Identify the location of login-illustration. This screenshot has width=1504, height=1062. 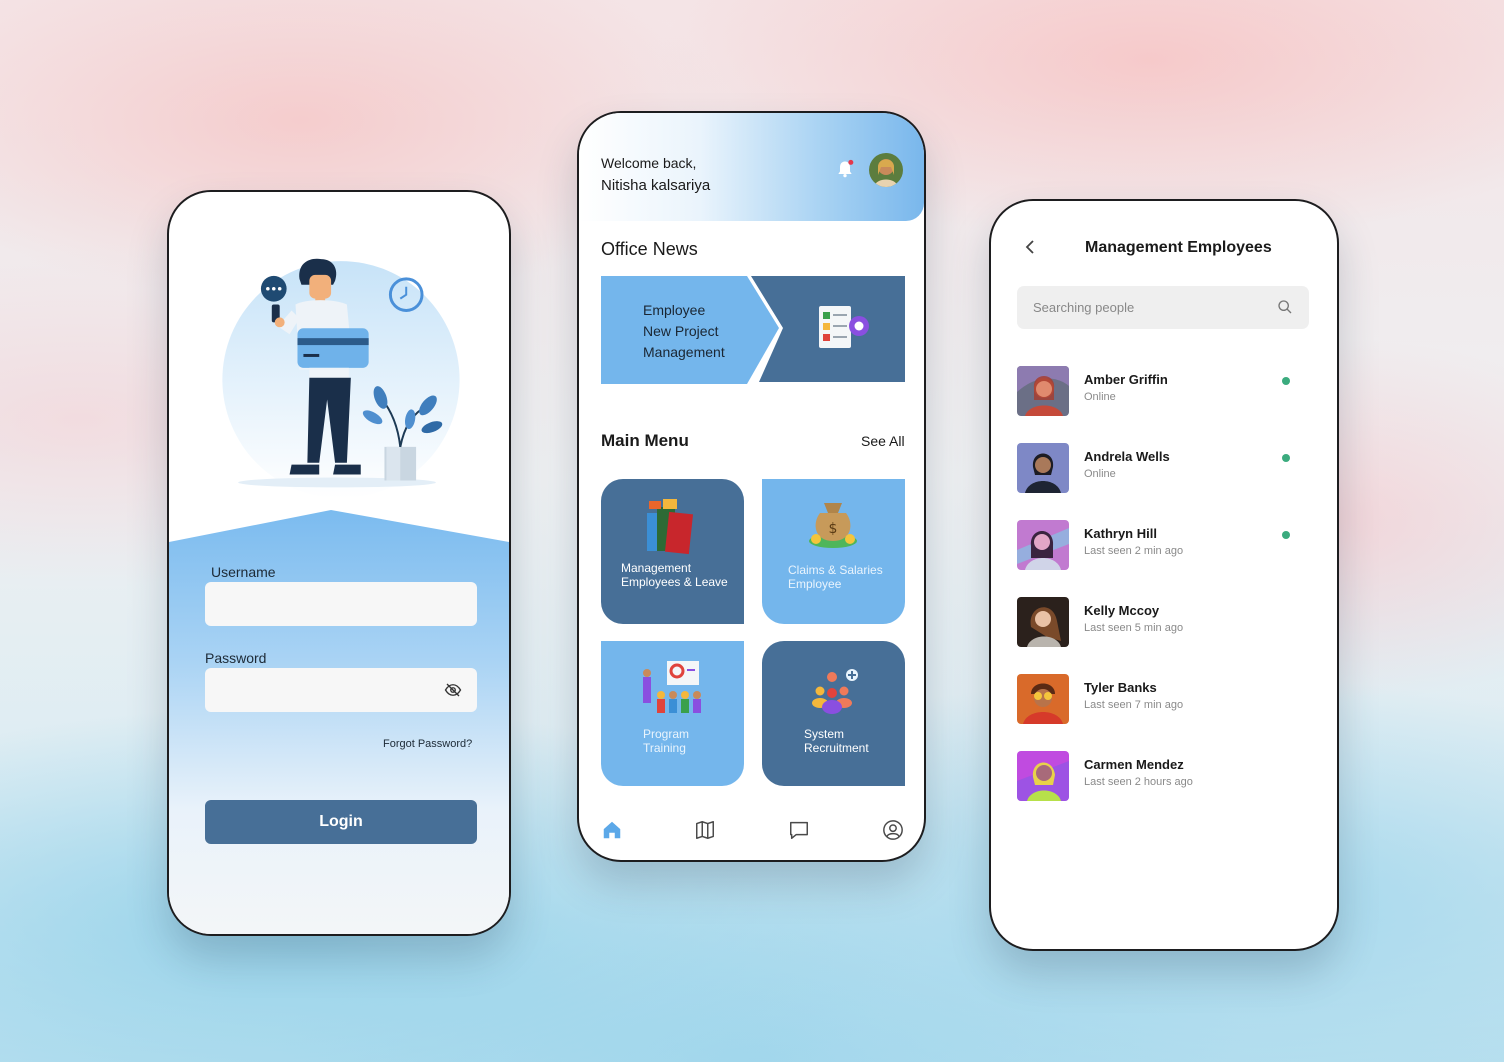
(341, 378).